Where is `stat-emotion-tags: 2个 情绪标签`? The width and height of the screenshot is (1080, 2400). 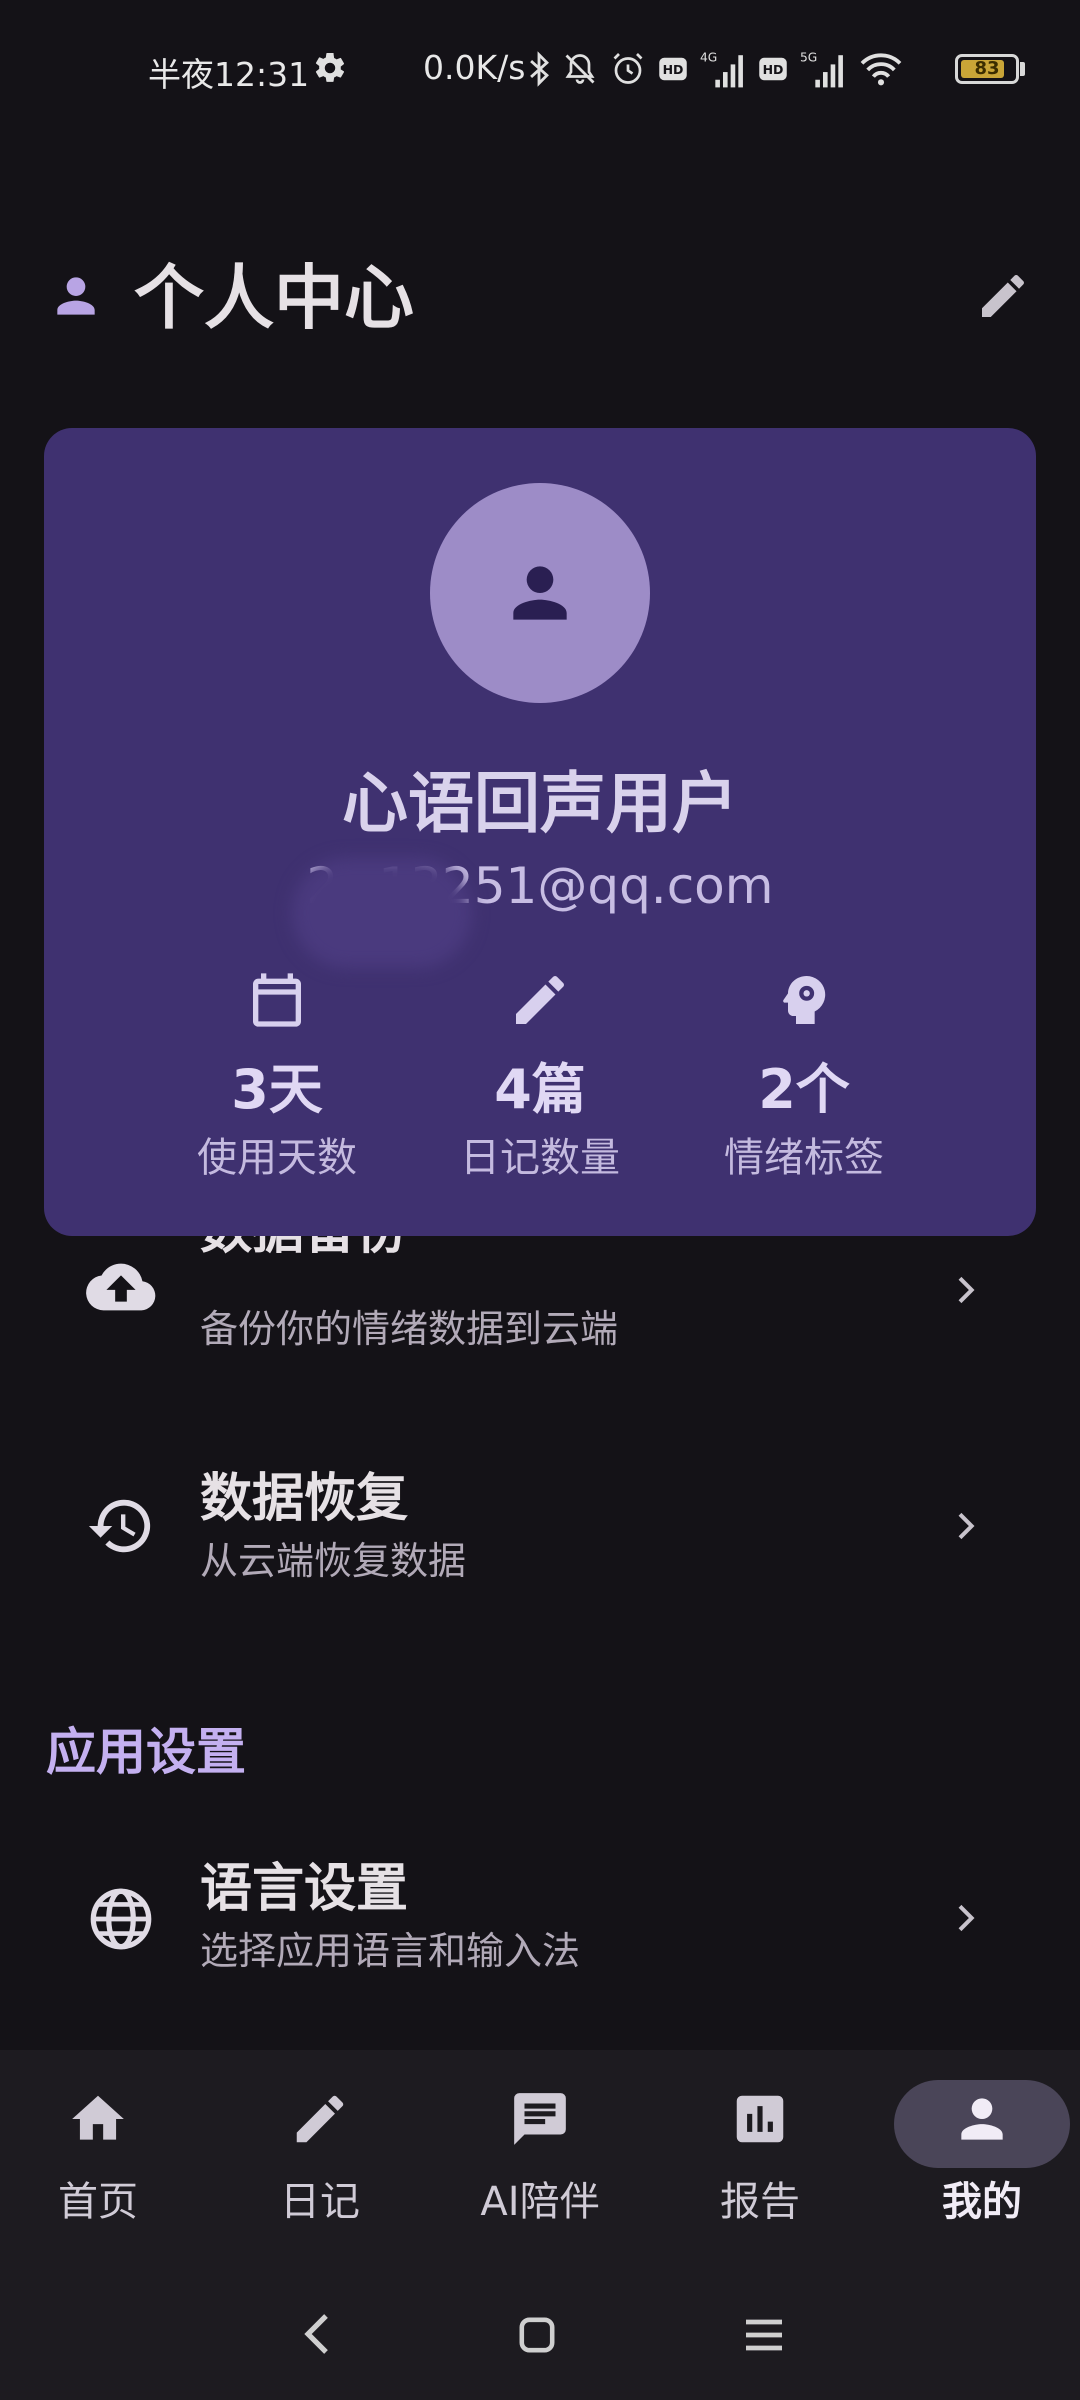 stat-emotion-tags: 2个 情绪标签 is located at coordinates (804, 1076).